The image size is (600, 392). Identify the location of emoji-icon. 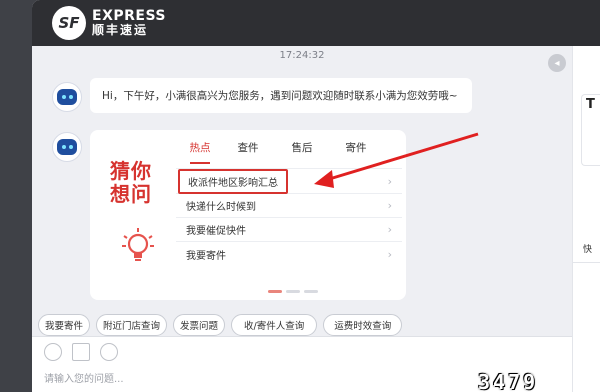
(53, 352).